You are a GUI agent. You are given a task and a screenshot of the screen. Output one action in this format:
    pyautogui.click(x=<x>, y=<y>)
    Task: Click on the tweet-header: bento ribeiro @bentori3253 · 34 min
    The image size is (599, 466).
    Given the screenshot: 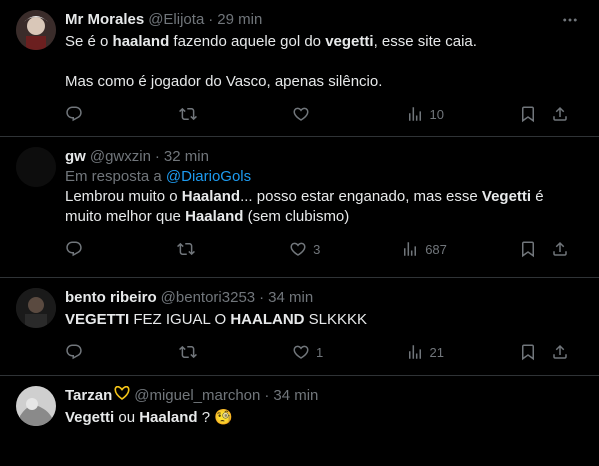 What is the action you would take?
    pyautogui.click(x=322, y=298)
    